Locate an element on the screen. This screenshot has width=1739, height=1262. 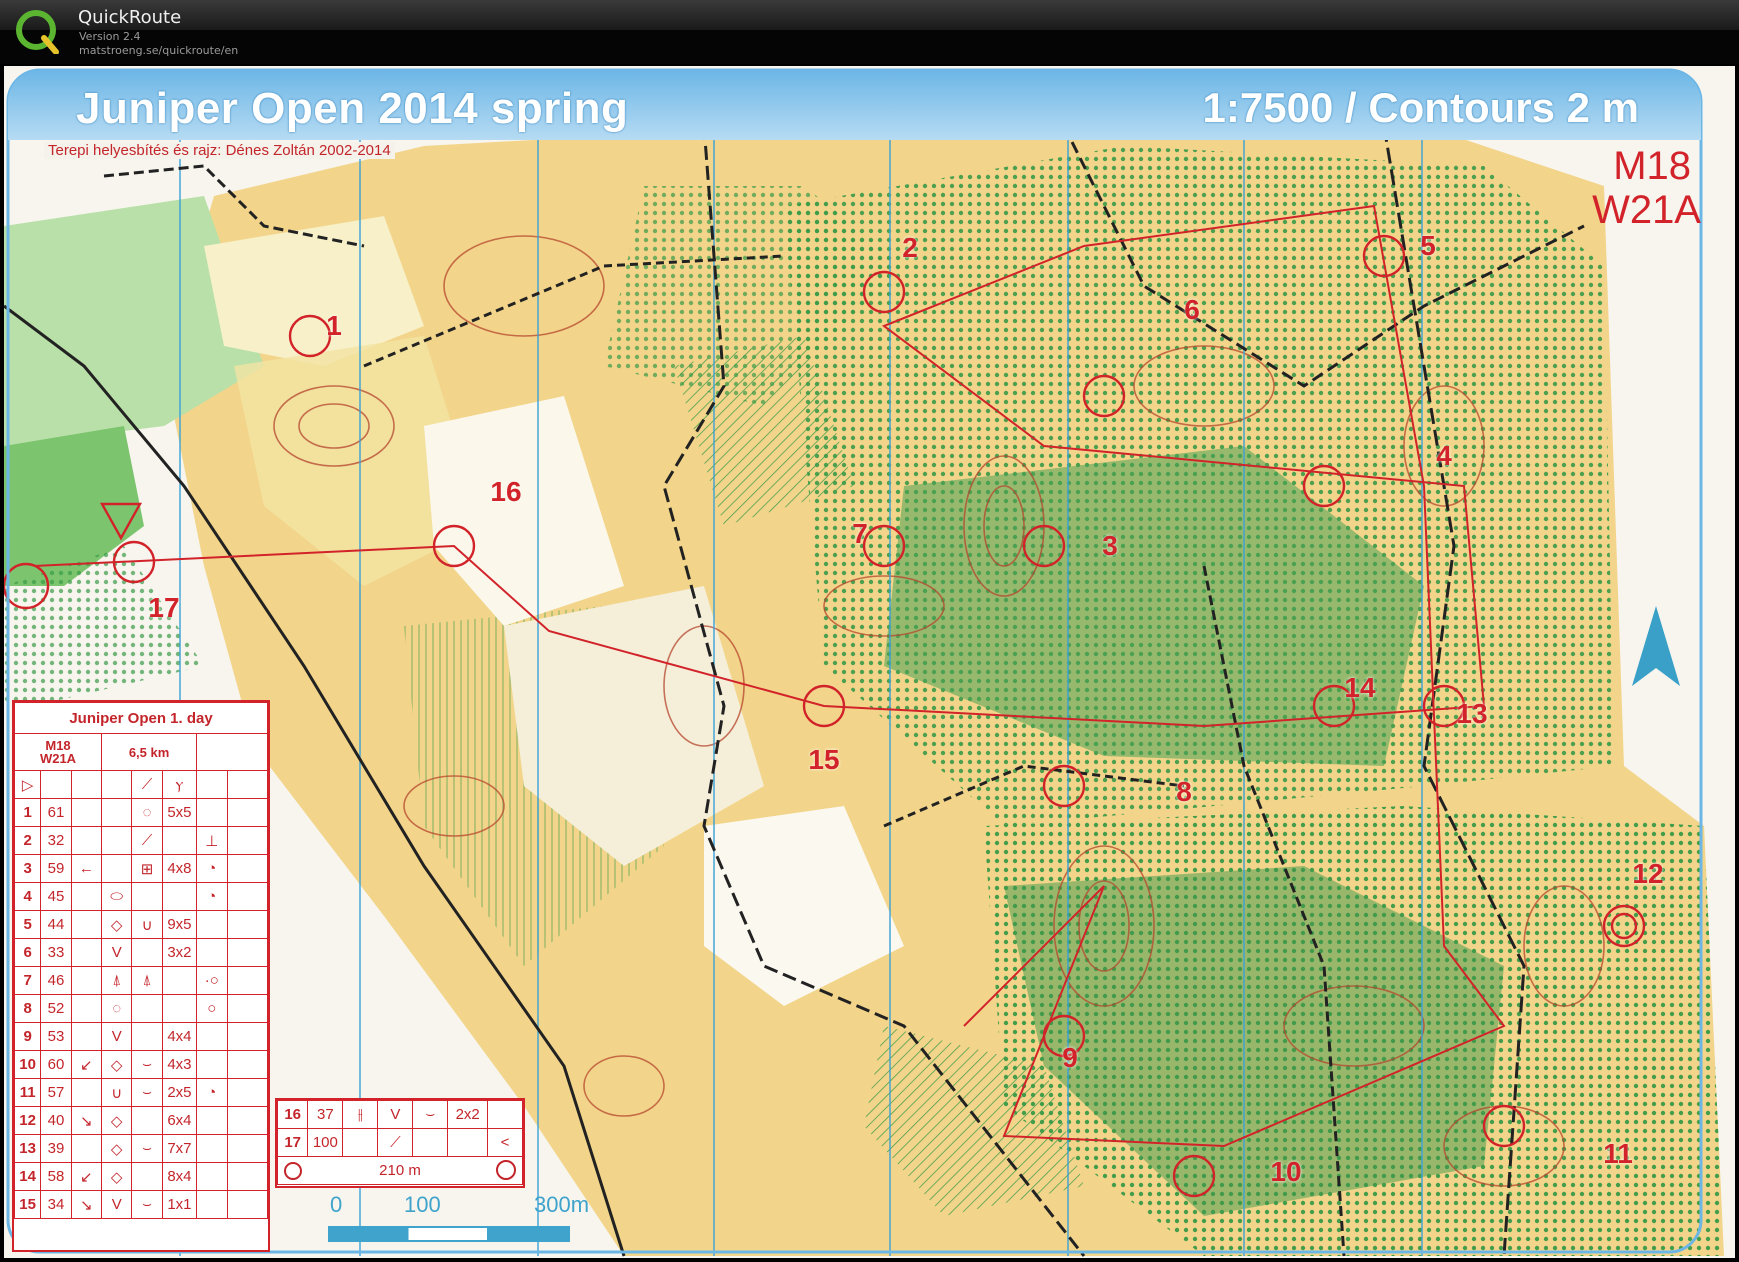
description-cell-f is located at coordinates (467, 1142).